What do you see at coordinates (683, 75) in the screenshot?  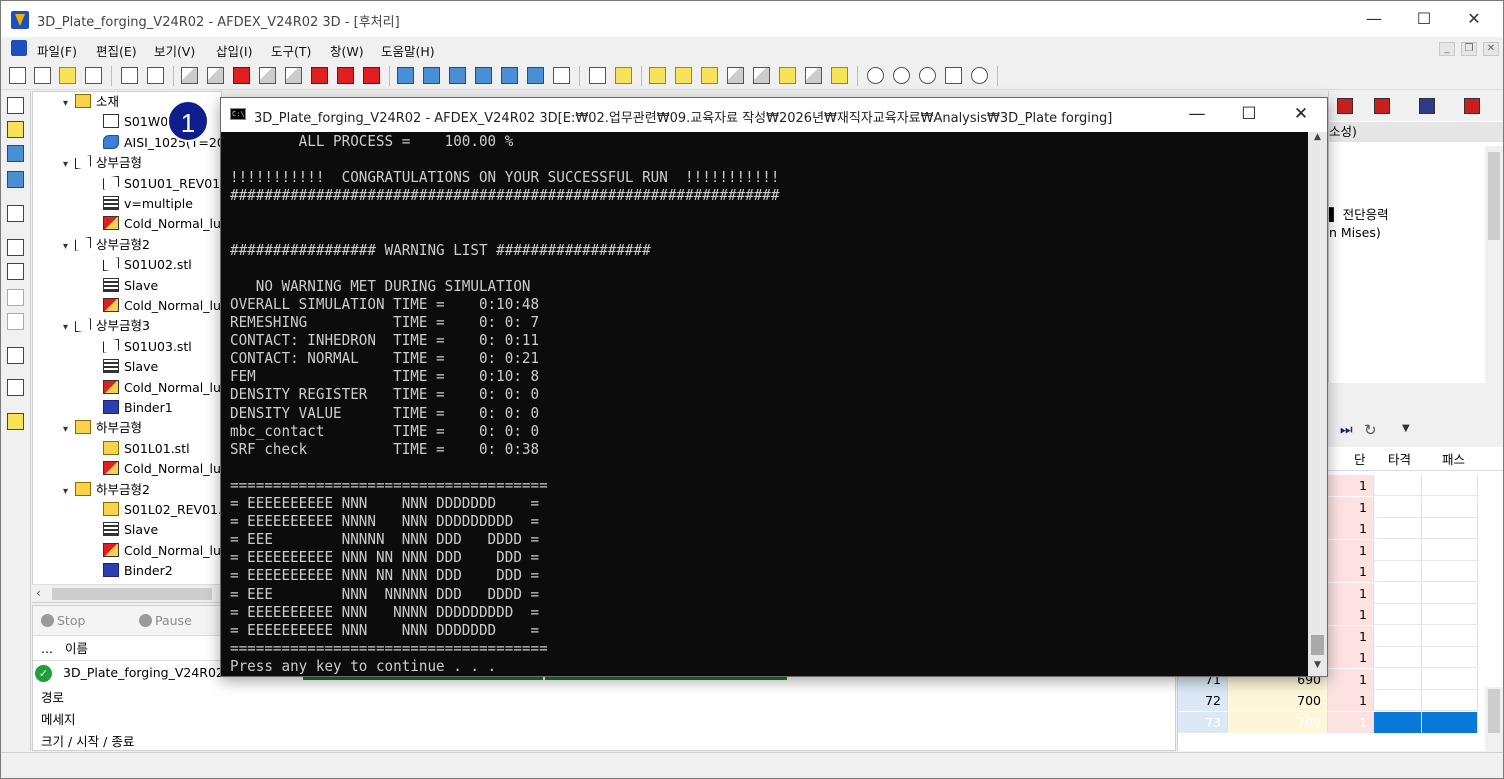 I see `die-yellow2-icon` at bounding box center [683, 75].